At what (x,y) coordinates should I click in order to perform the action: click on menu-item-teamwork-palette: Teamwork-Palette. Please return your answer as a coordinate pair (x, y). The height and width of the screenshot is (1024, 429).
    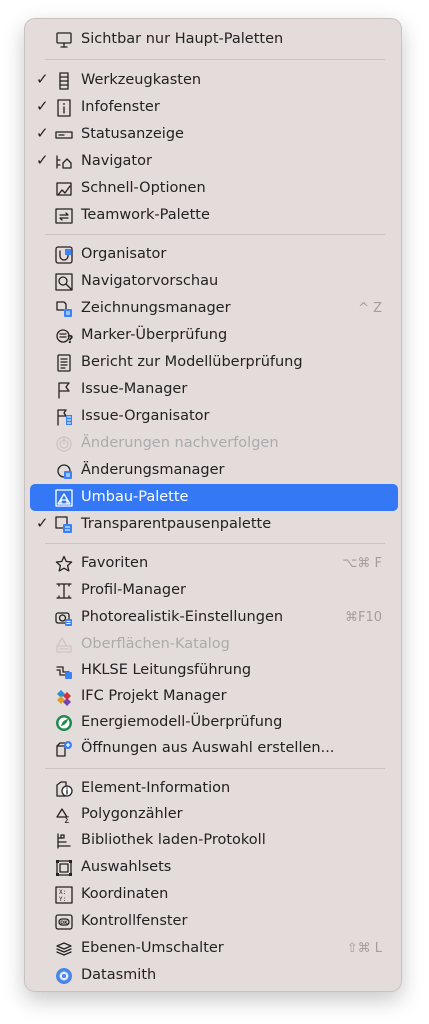
    Looking at the image, I should click on (214, 215).